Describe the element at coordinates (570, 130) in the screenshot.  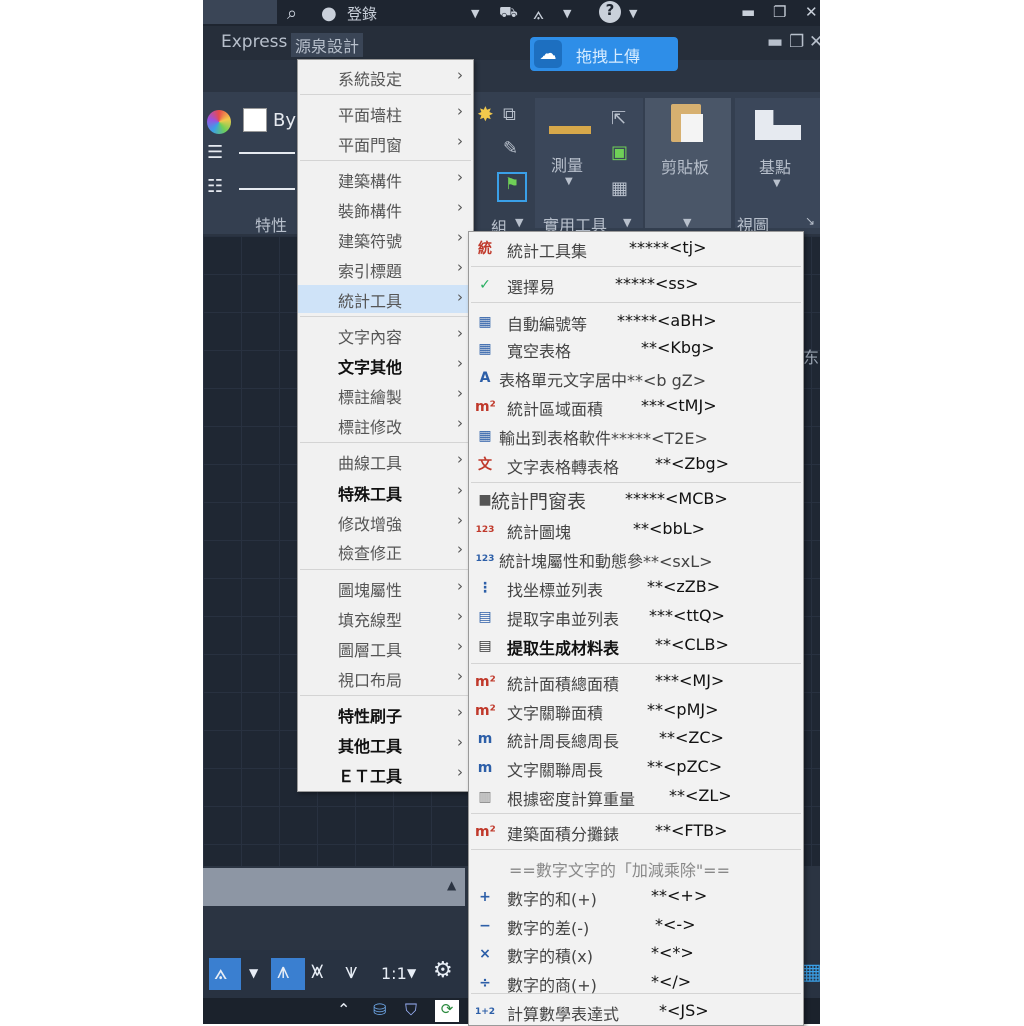
I see `ruler-icon` at that location.